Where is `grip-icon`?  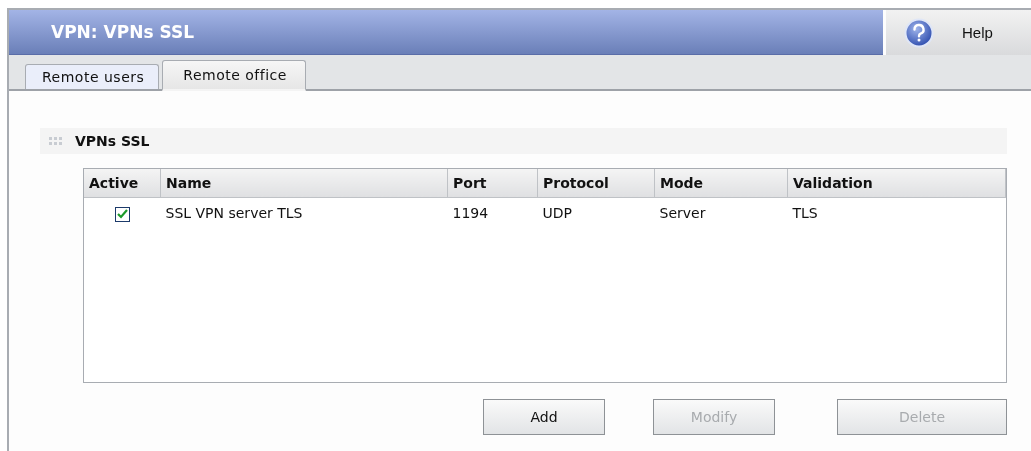 grip-icon is located at coordinates (56, 141).